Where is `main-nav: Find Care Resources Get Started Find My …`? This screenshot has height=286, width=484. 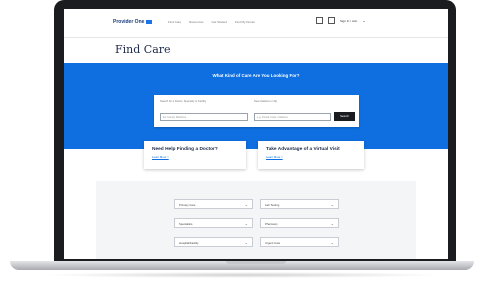 main-nav: Find Care Resources Get Started Find My … is located at coordinates (211, 22).